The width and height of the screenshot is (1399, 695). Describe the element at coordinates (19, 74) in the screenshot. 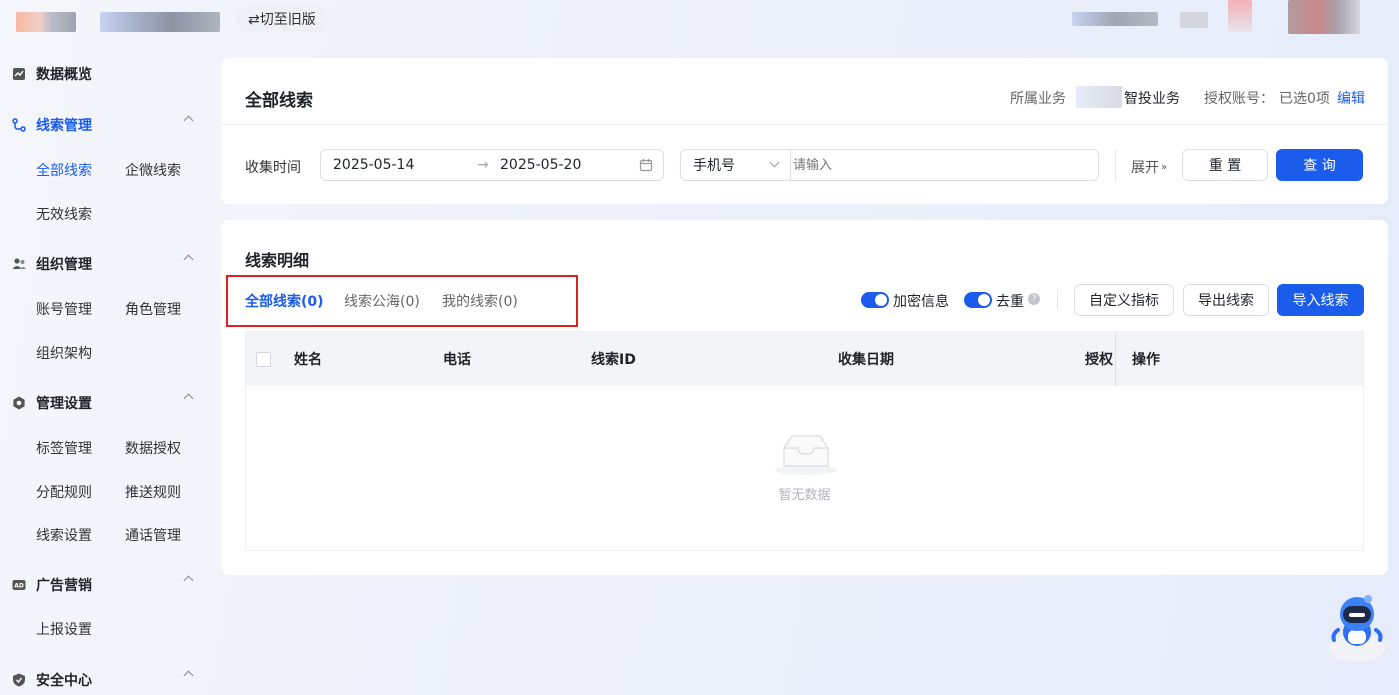

I see `chart-icon` at that location.